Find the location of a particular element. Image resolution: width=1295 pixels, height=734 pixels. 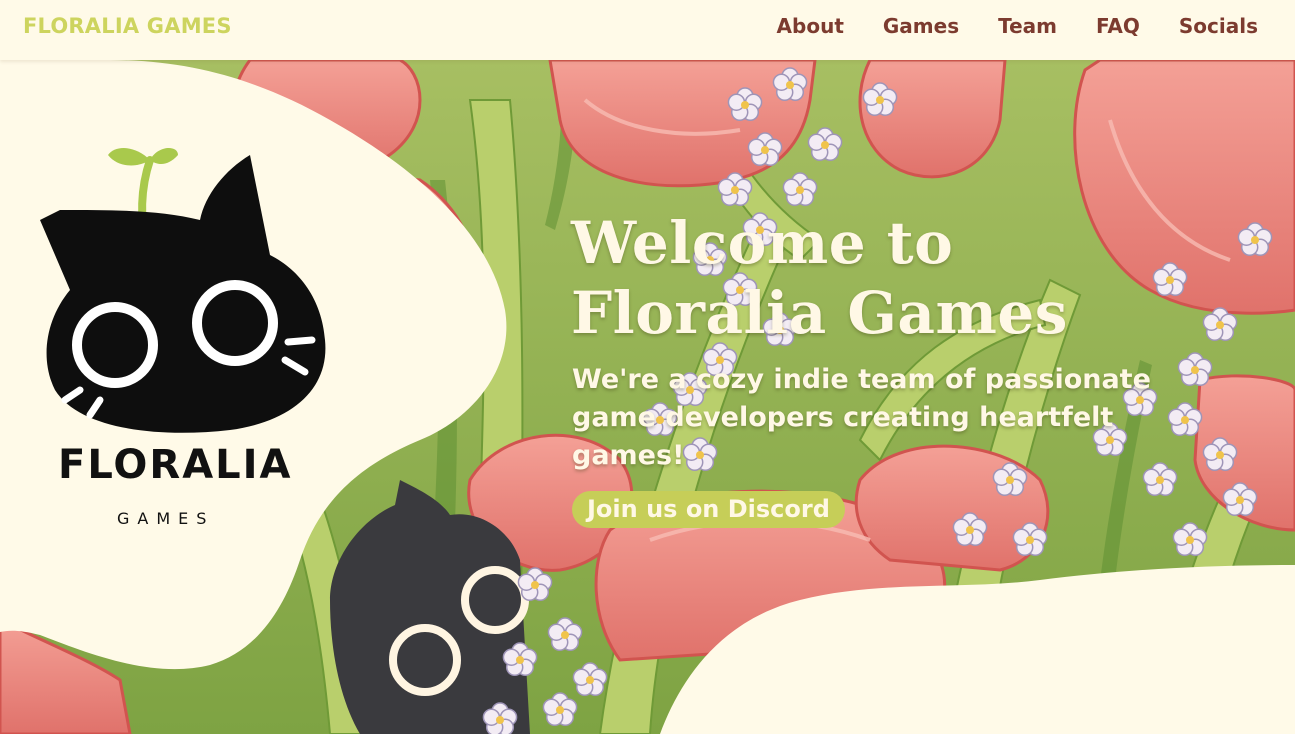

join-discord-button: Join us on Discord is located at coordinates (708, 509).